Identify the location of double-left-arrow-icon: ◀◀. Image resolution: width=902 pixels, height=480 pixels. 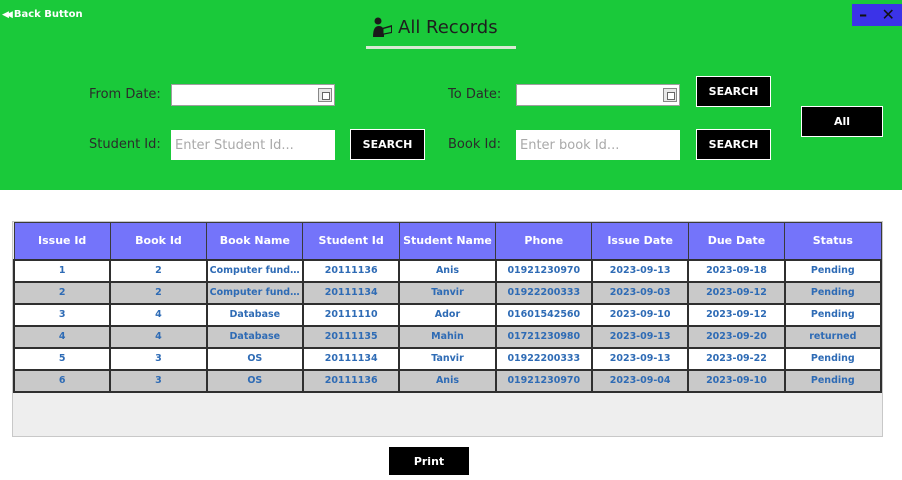
(7, 14).